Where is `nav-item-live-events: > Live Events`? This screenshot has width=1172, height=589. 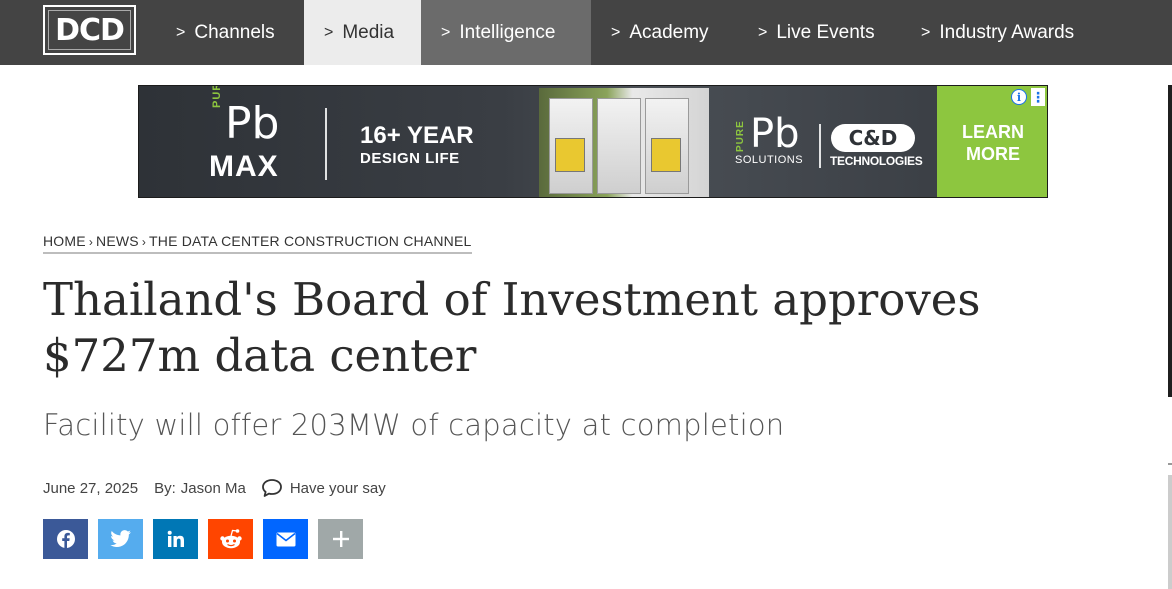 nav-item-live-events: > Live Events is located at coordinates (819, 32).